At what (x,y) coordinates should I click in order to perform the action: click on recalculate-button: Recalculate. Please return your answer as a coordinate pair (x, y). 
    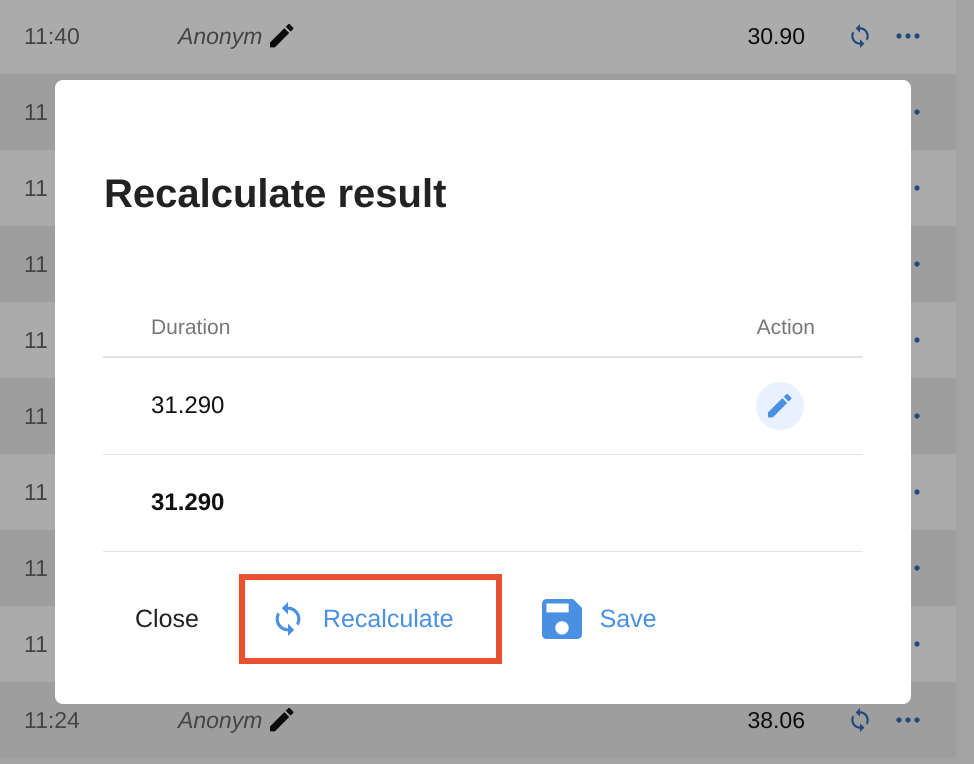
    Looking at the image, I should click on (370, 619).